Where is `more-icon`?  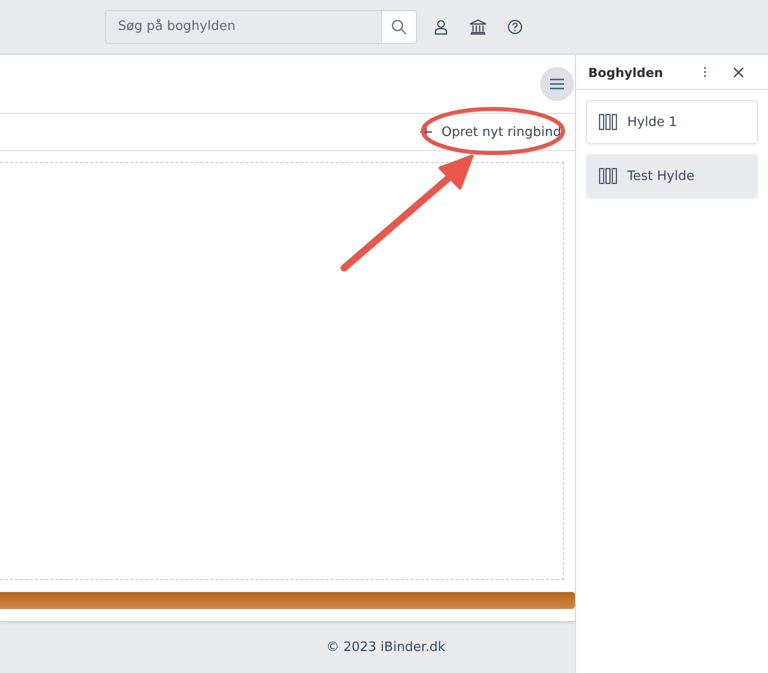
more-icon is located at coordinates (705, 72).